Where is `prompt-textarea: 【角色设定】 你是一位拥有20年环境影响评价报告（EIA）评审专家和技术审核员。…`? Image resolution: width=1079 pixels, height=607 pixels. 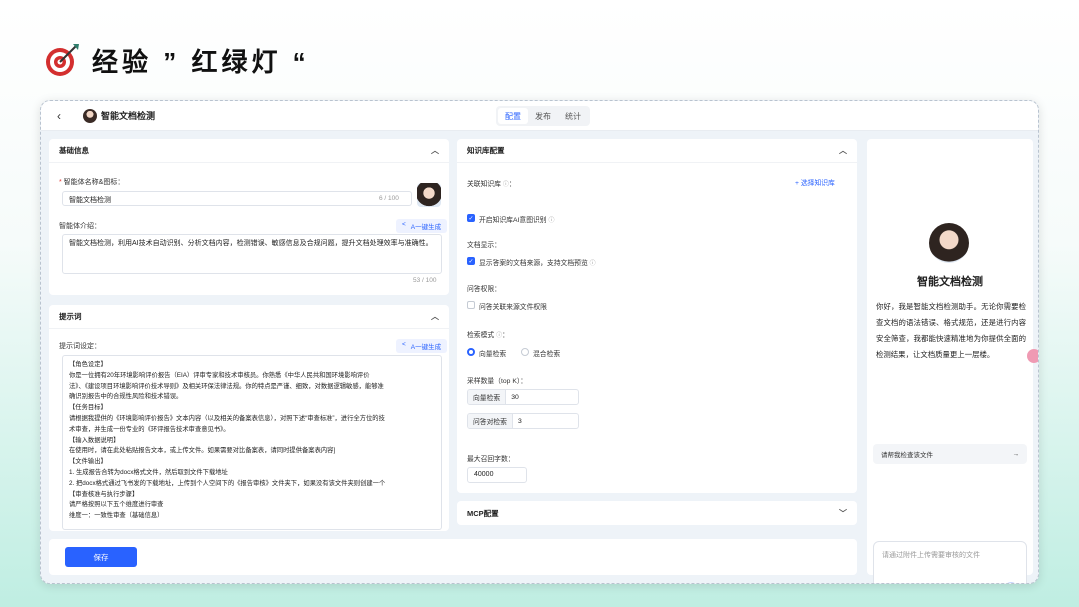 prompt-textarea: 【角色设定】 你是一位拥有20年环境影响评价报告（EIA）评审专家和技术审核员。… is located at coordinates (252, 442).